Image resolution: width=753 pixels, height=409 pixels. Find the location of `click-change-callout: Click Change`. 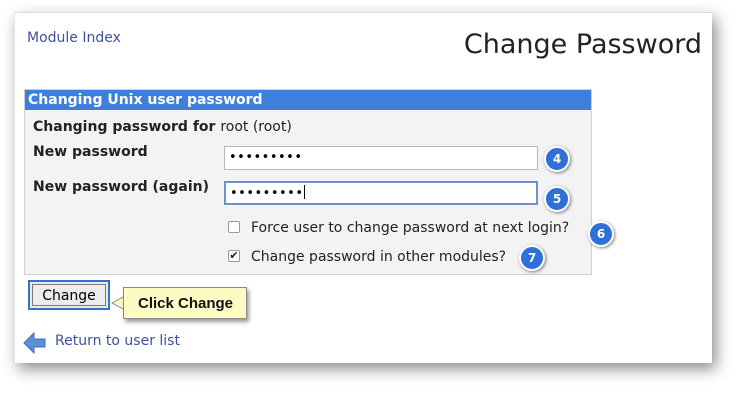

click-change-callout: Click Change is located at coordinates (185, 303).